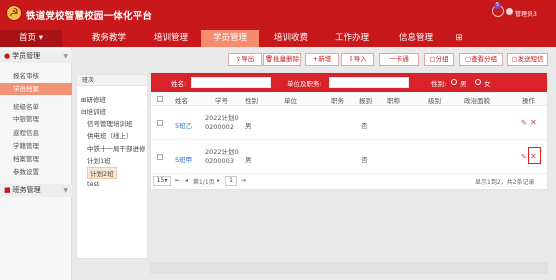 Image resolution: width=556 pixels, height=280 pixels. What do you see at coordinates (7, 56) in the screenshot?
I see `user-icon: ●` at bounding box center [7, 56].